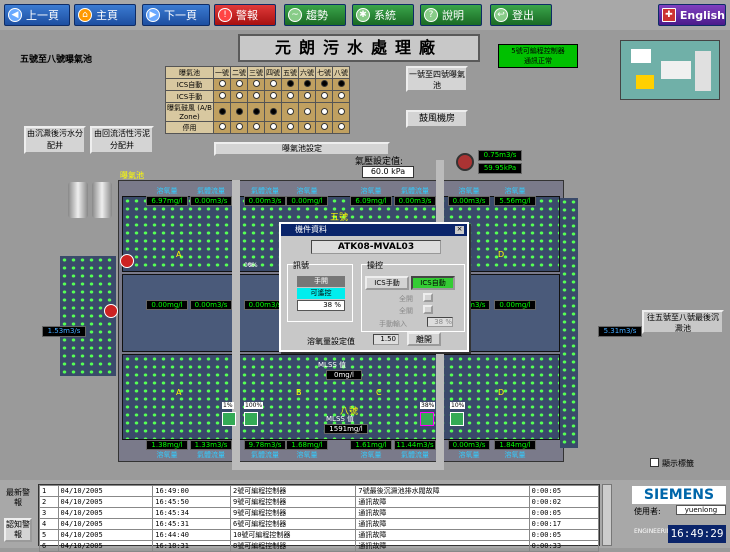  Describe the element at coordinates (179, 254) in the screenshot. I see `zone-label: A` at that location.